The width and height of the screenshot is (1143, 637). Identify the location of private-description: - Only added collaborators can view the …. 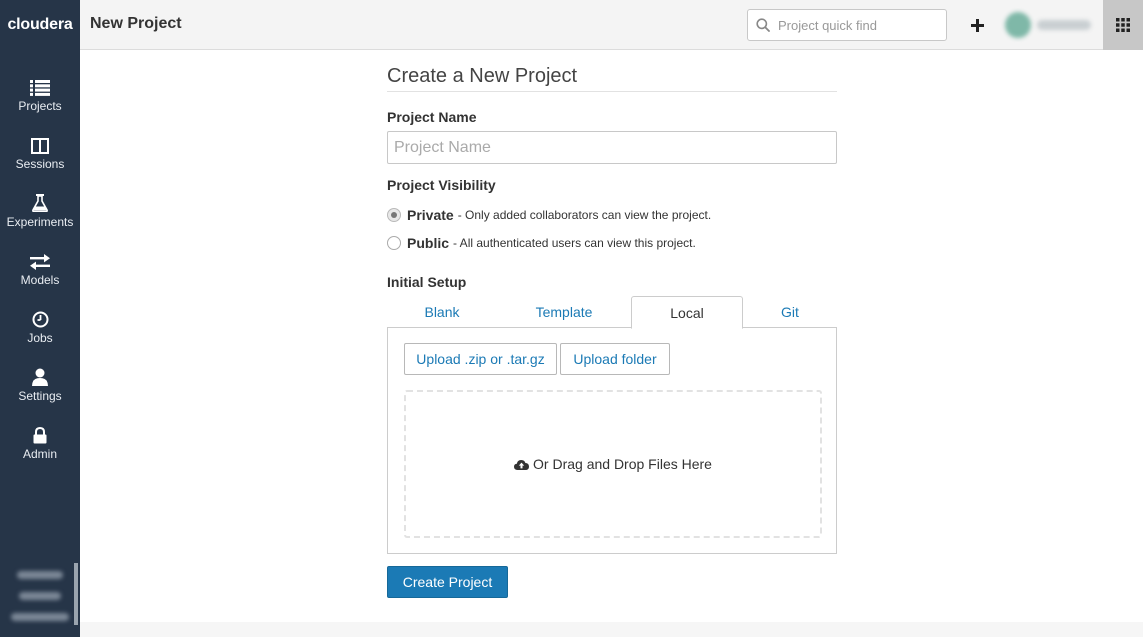
(584, 215).